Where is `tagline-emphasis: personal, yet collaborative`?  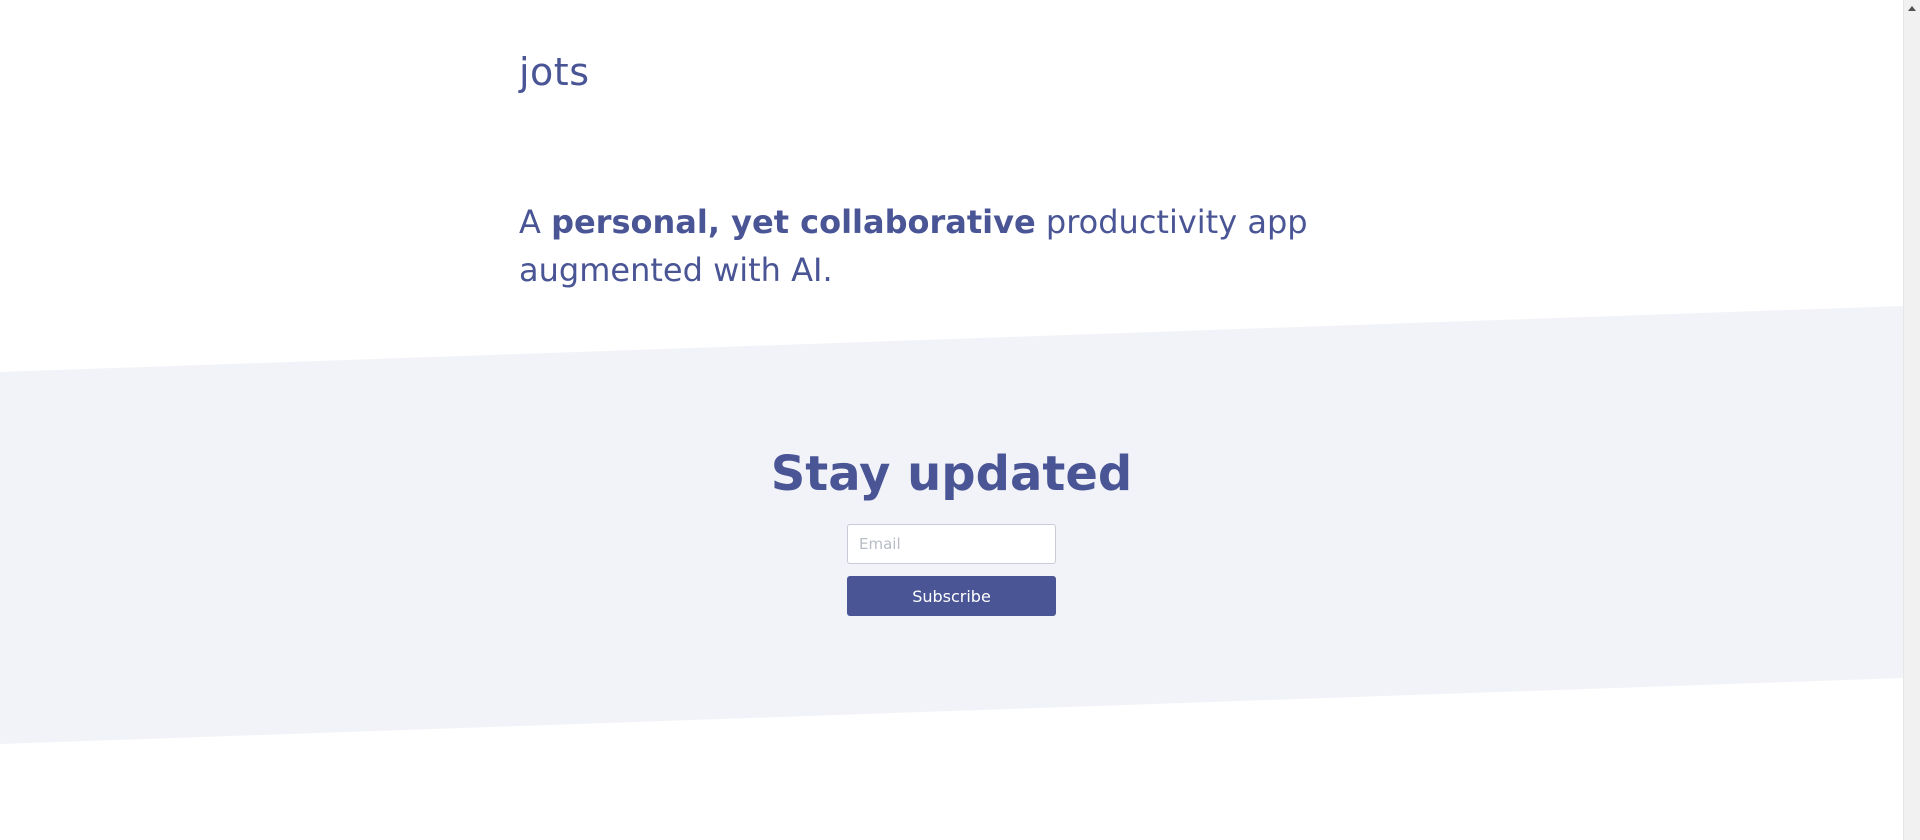
tagline-emphasis: personal, yet collaborative is located at coordinates (793, 222).